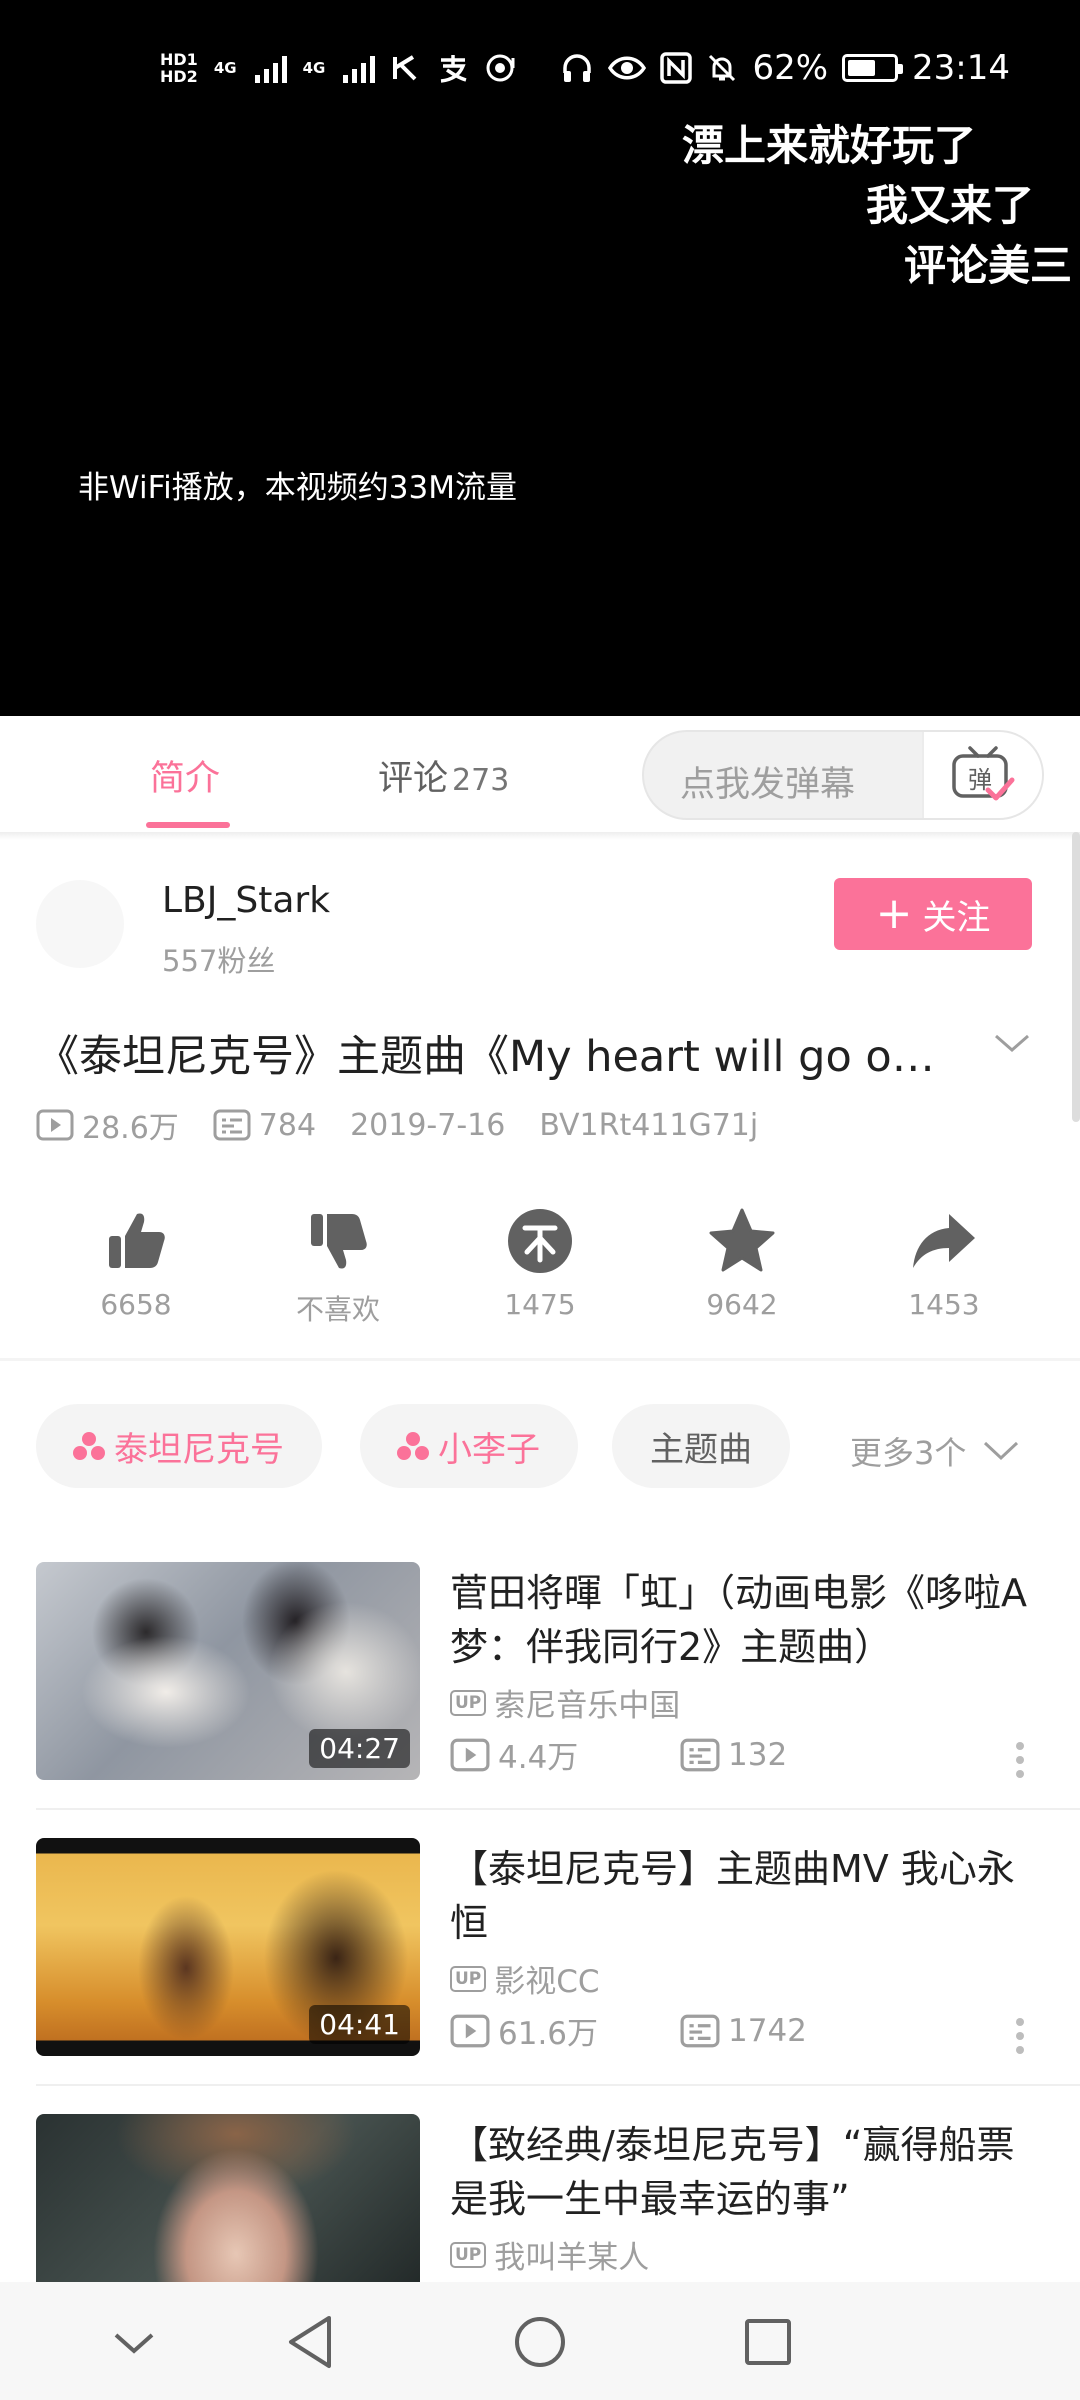 This screenshot has height=2400, width=1080. I want to click on hotspot-icon, so click(500, 68).